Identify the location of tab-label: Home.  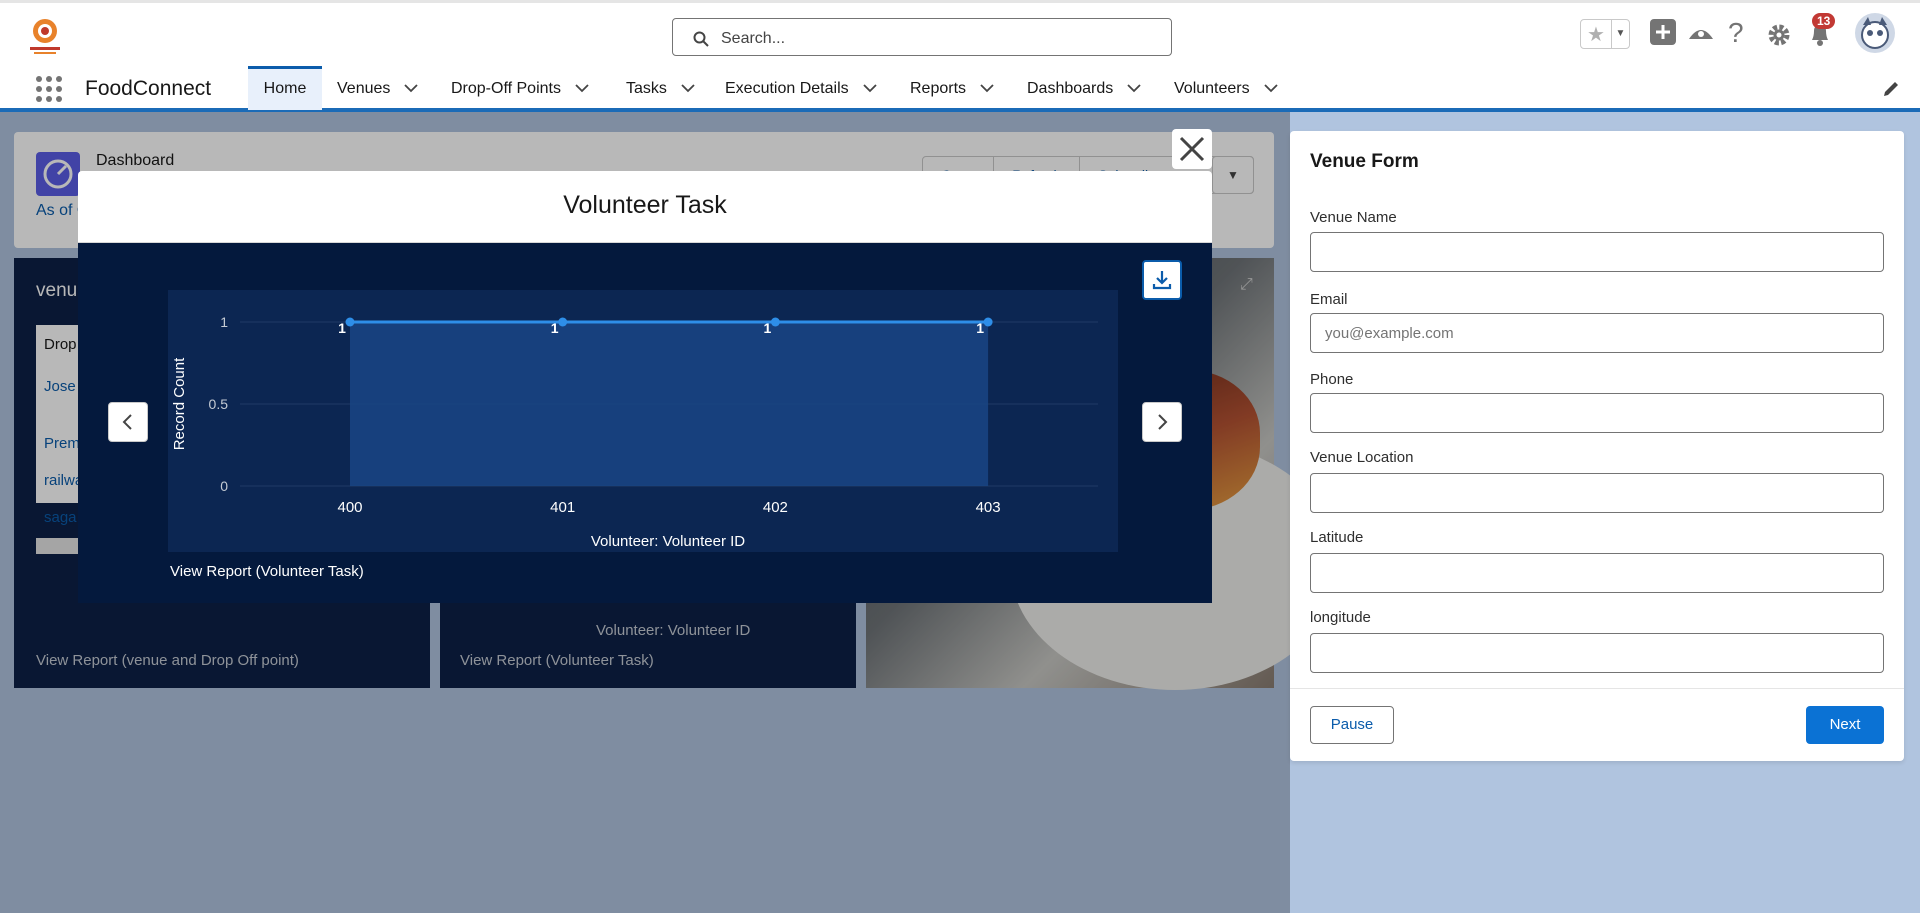
(285, 88).